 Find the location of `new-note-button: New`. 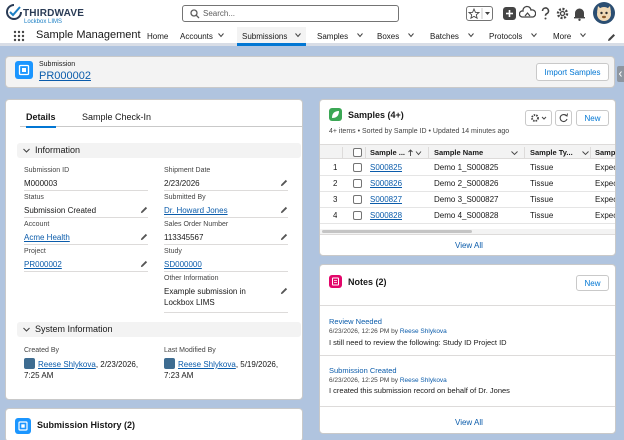

new-note-button: New is located at coordinates (592, 283).